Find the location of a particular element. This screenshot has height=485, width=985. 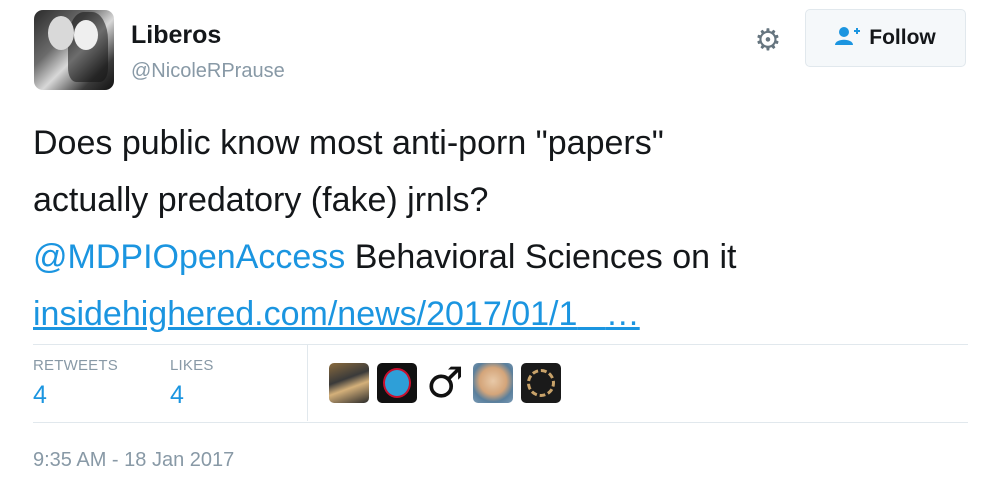

gear-icon: ⚙ is located at coordinates (768, 41).